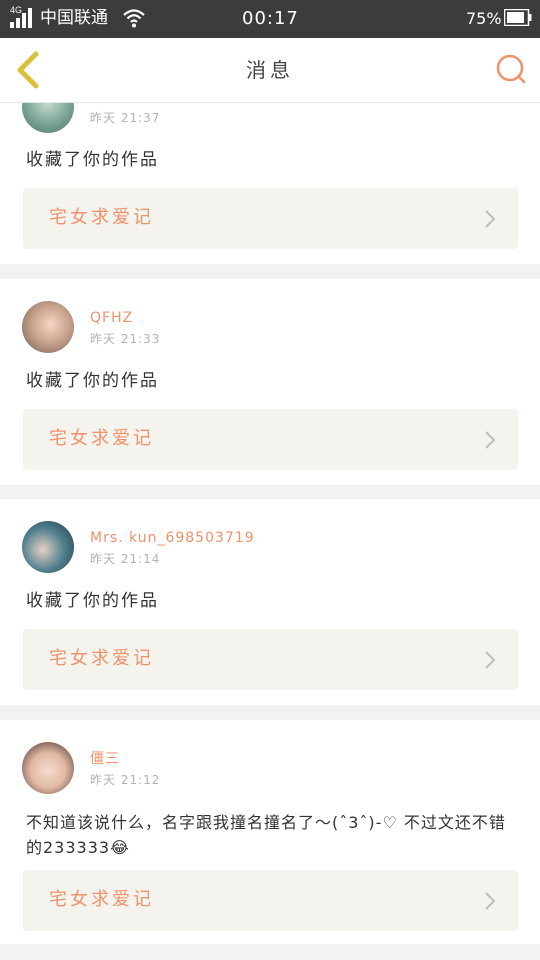 The width and height of the screenshot is (540, 960). Describe the element at coordinates (484, 18) in the screenshot. I see `battery-percent: 75%` at that location.